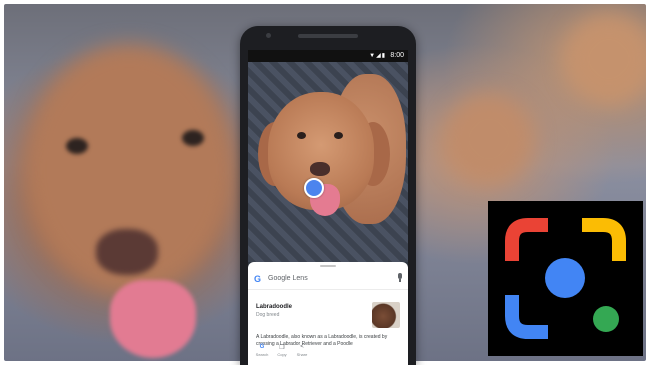 The image size is (650, 365). I want to click on search-action-label: Search, so click(262, 354).